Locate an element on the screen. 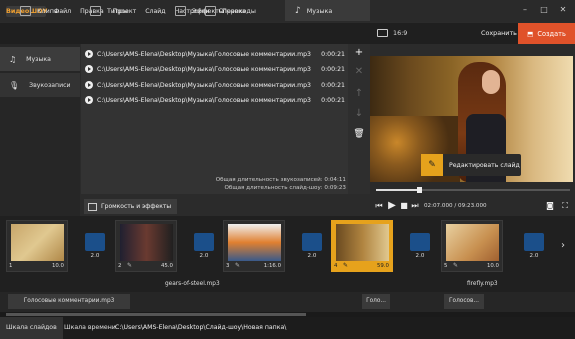 This screenshot has width=575, height=339. microphone-icon: 🎙 is located at coordinates (14, 85).